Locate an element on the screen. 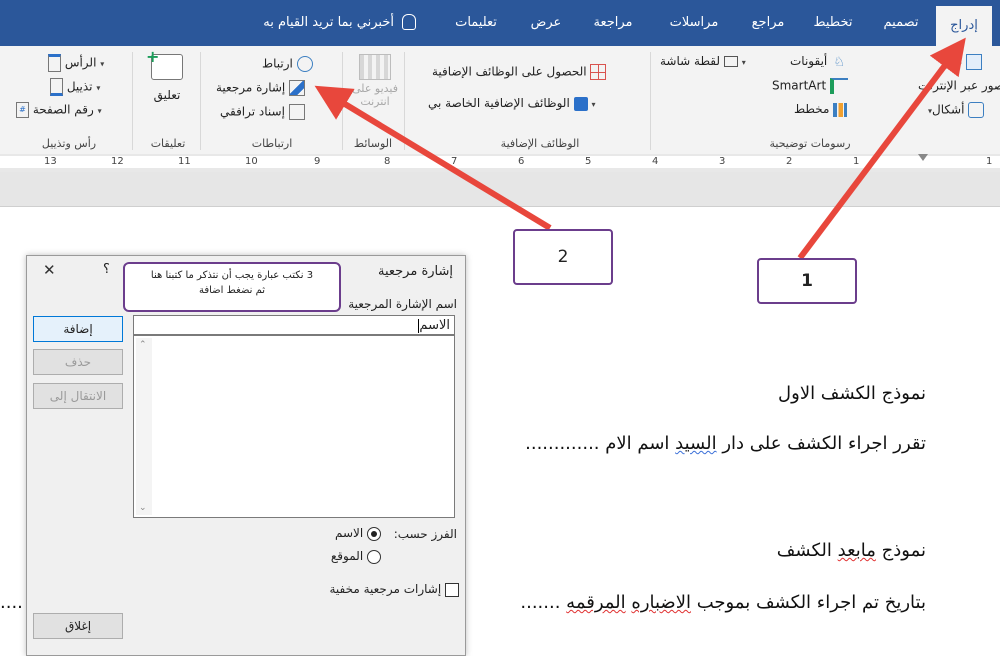  arrow-to-insert-tab is located at coordinates (881, 148).